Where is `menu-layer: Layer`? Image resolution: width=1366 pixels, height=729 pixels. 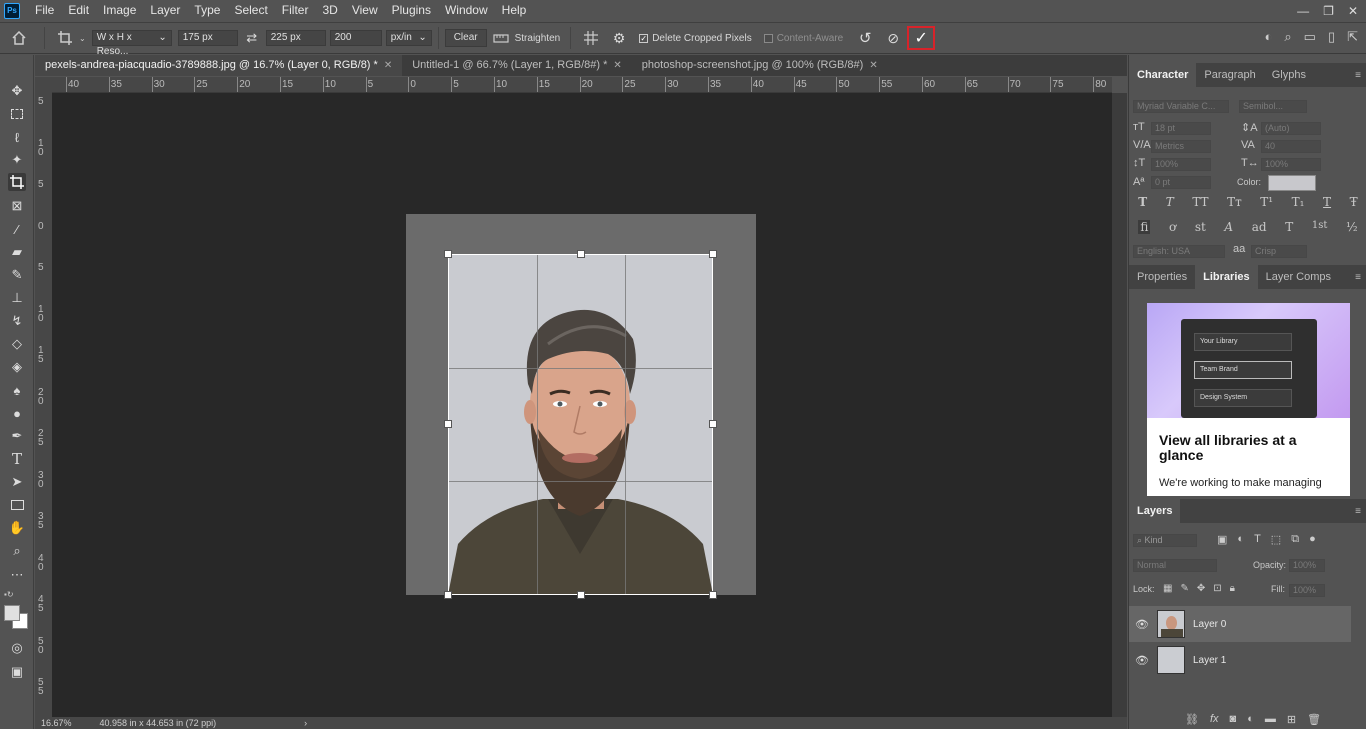
menu-layer: Layer is located at coordinates (165, 10).